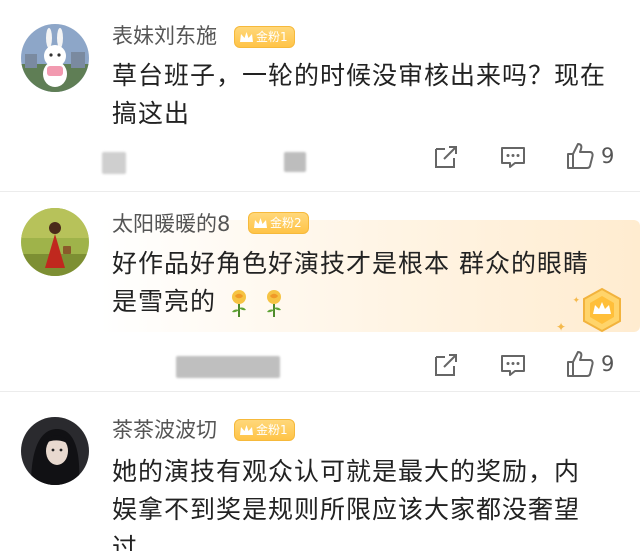 This screenshot has height=551, width=640. What do you see at coordinates (346, 509) in the screenshot?
I see `comment-text-line: 娱拿不到奖是规则所限应该大家都没奢望` at bounding box center [346, 509].